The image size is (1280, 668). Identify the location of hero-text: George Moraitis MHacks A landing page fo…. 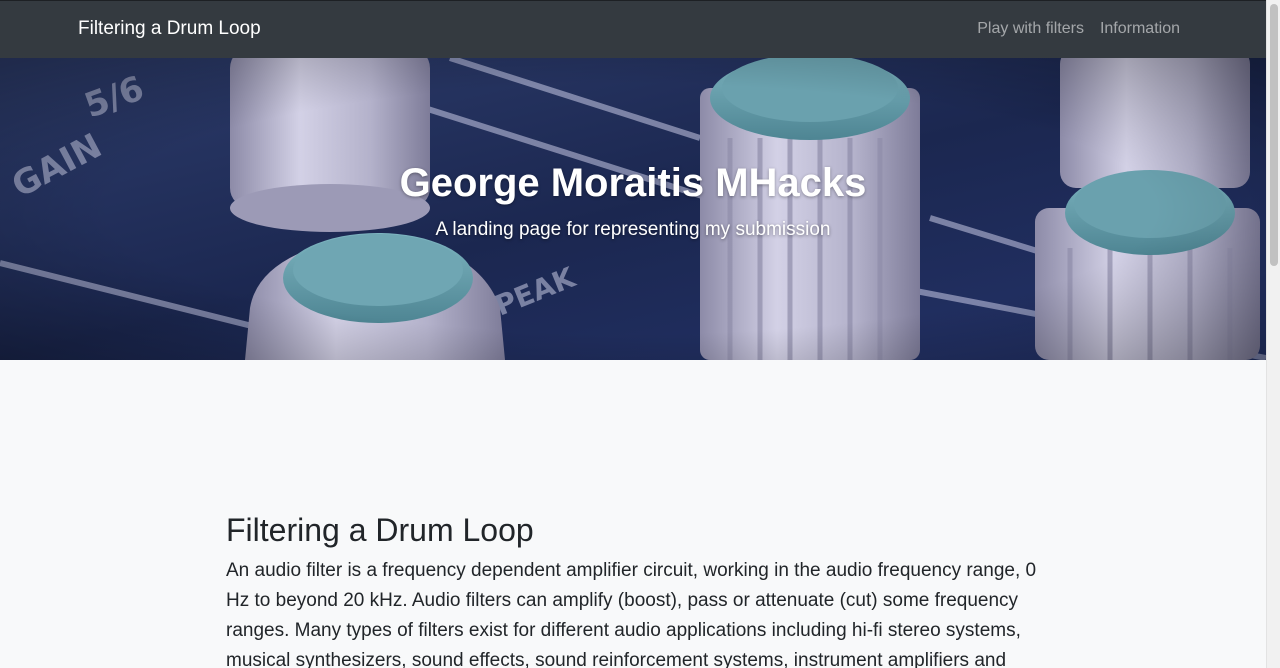
(633, 200).